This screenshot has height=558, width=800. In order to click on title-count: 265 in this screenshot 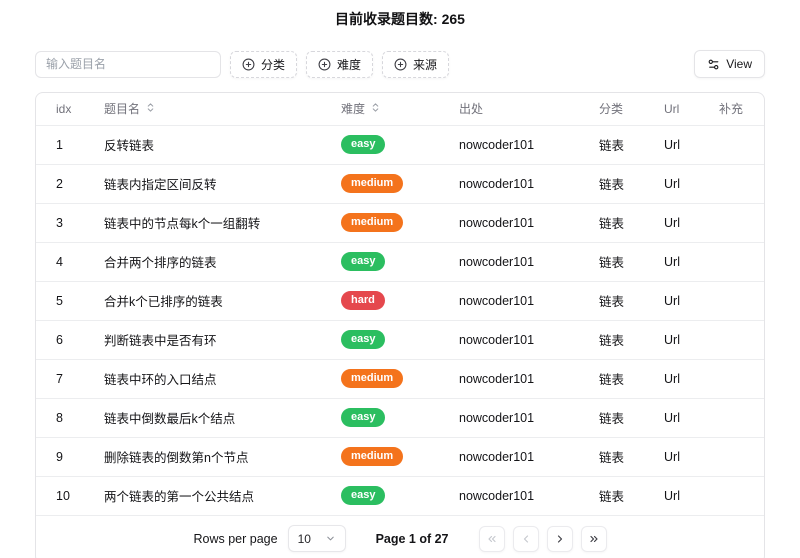, I will do `click(453, 19)`.